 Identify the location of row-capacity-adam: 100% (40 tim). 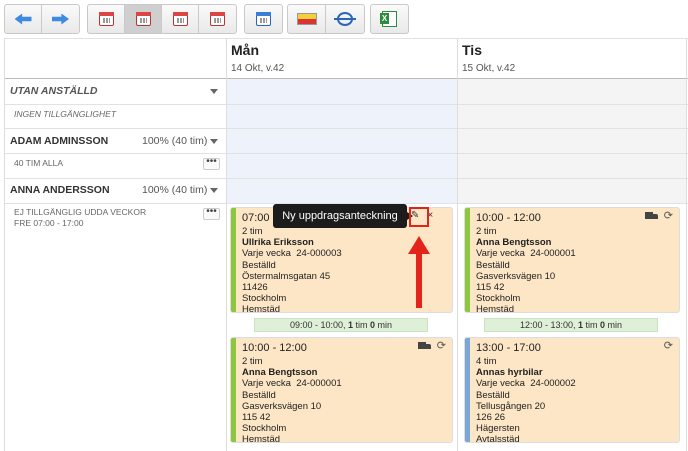
(175, 141).